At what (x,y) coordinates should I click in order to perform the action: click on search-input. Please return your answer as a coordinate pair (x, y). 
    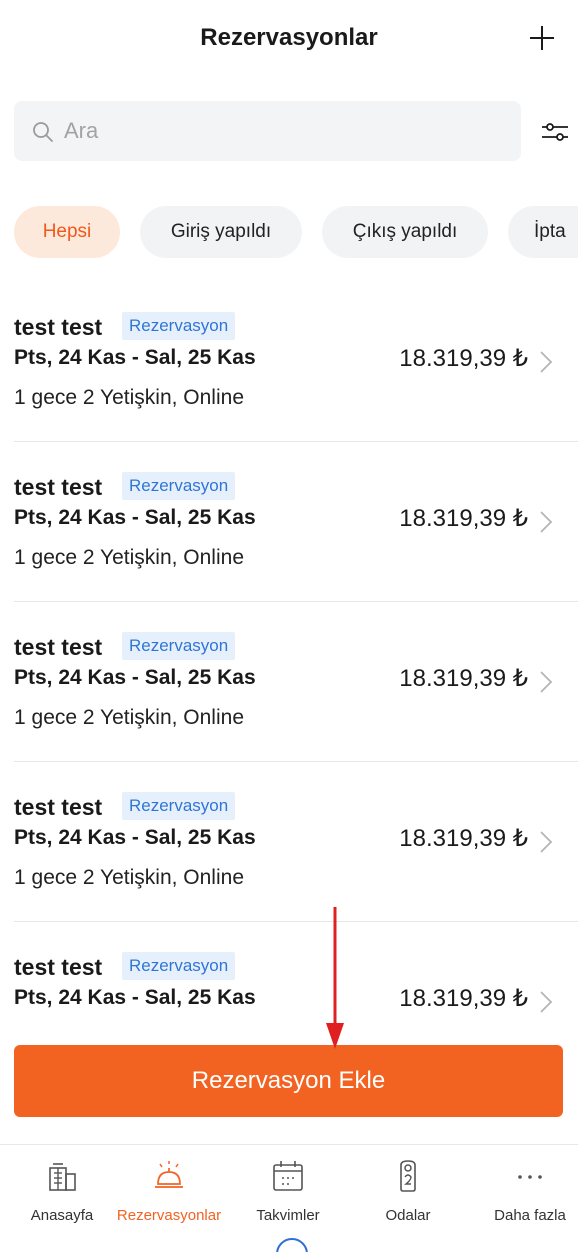
    Looking at the image, I should click on (284, 131).